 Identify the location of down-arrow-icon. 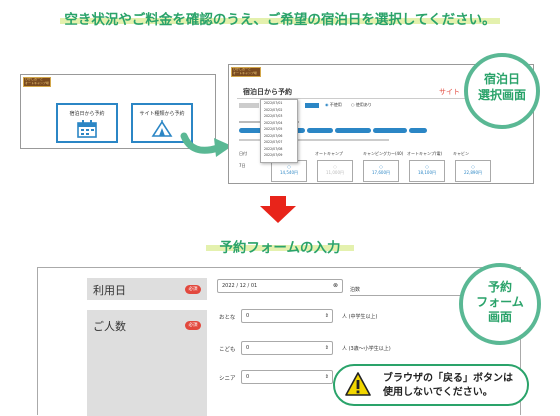
(278, 209).